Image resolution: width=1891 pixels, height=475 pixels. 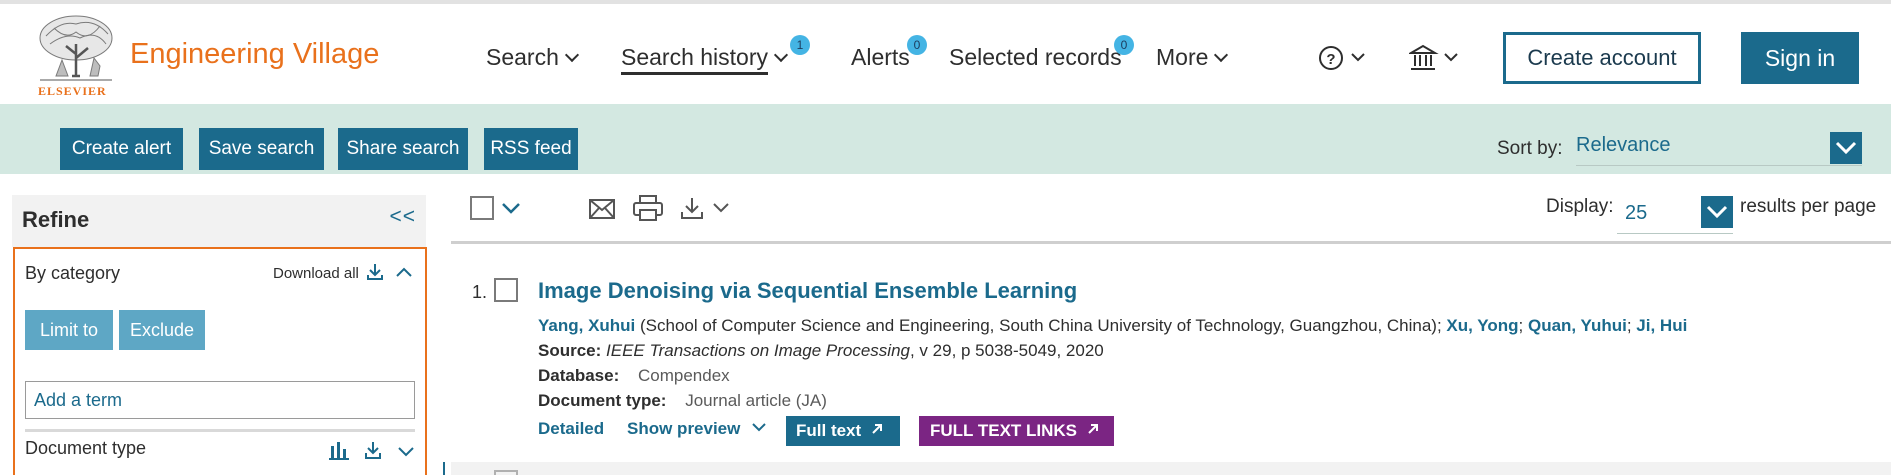 What do you see at coordinates (708, 209) in the screenshot?
I see `download-menu` at bounding box center [708, 209].